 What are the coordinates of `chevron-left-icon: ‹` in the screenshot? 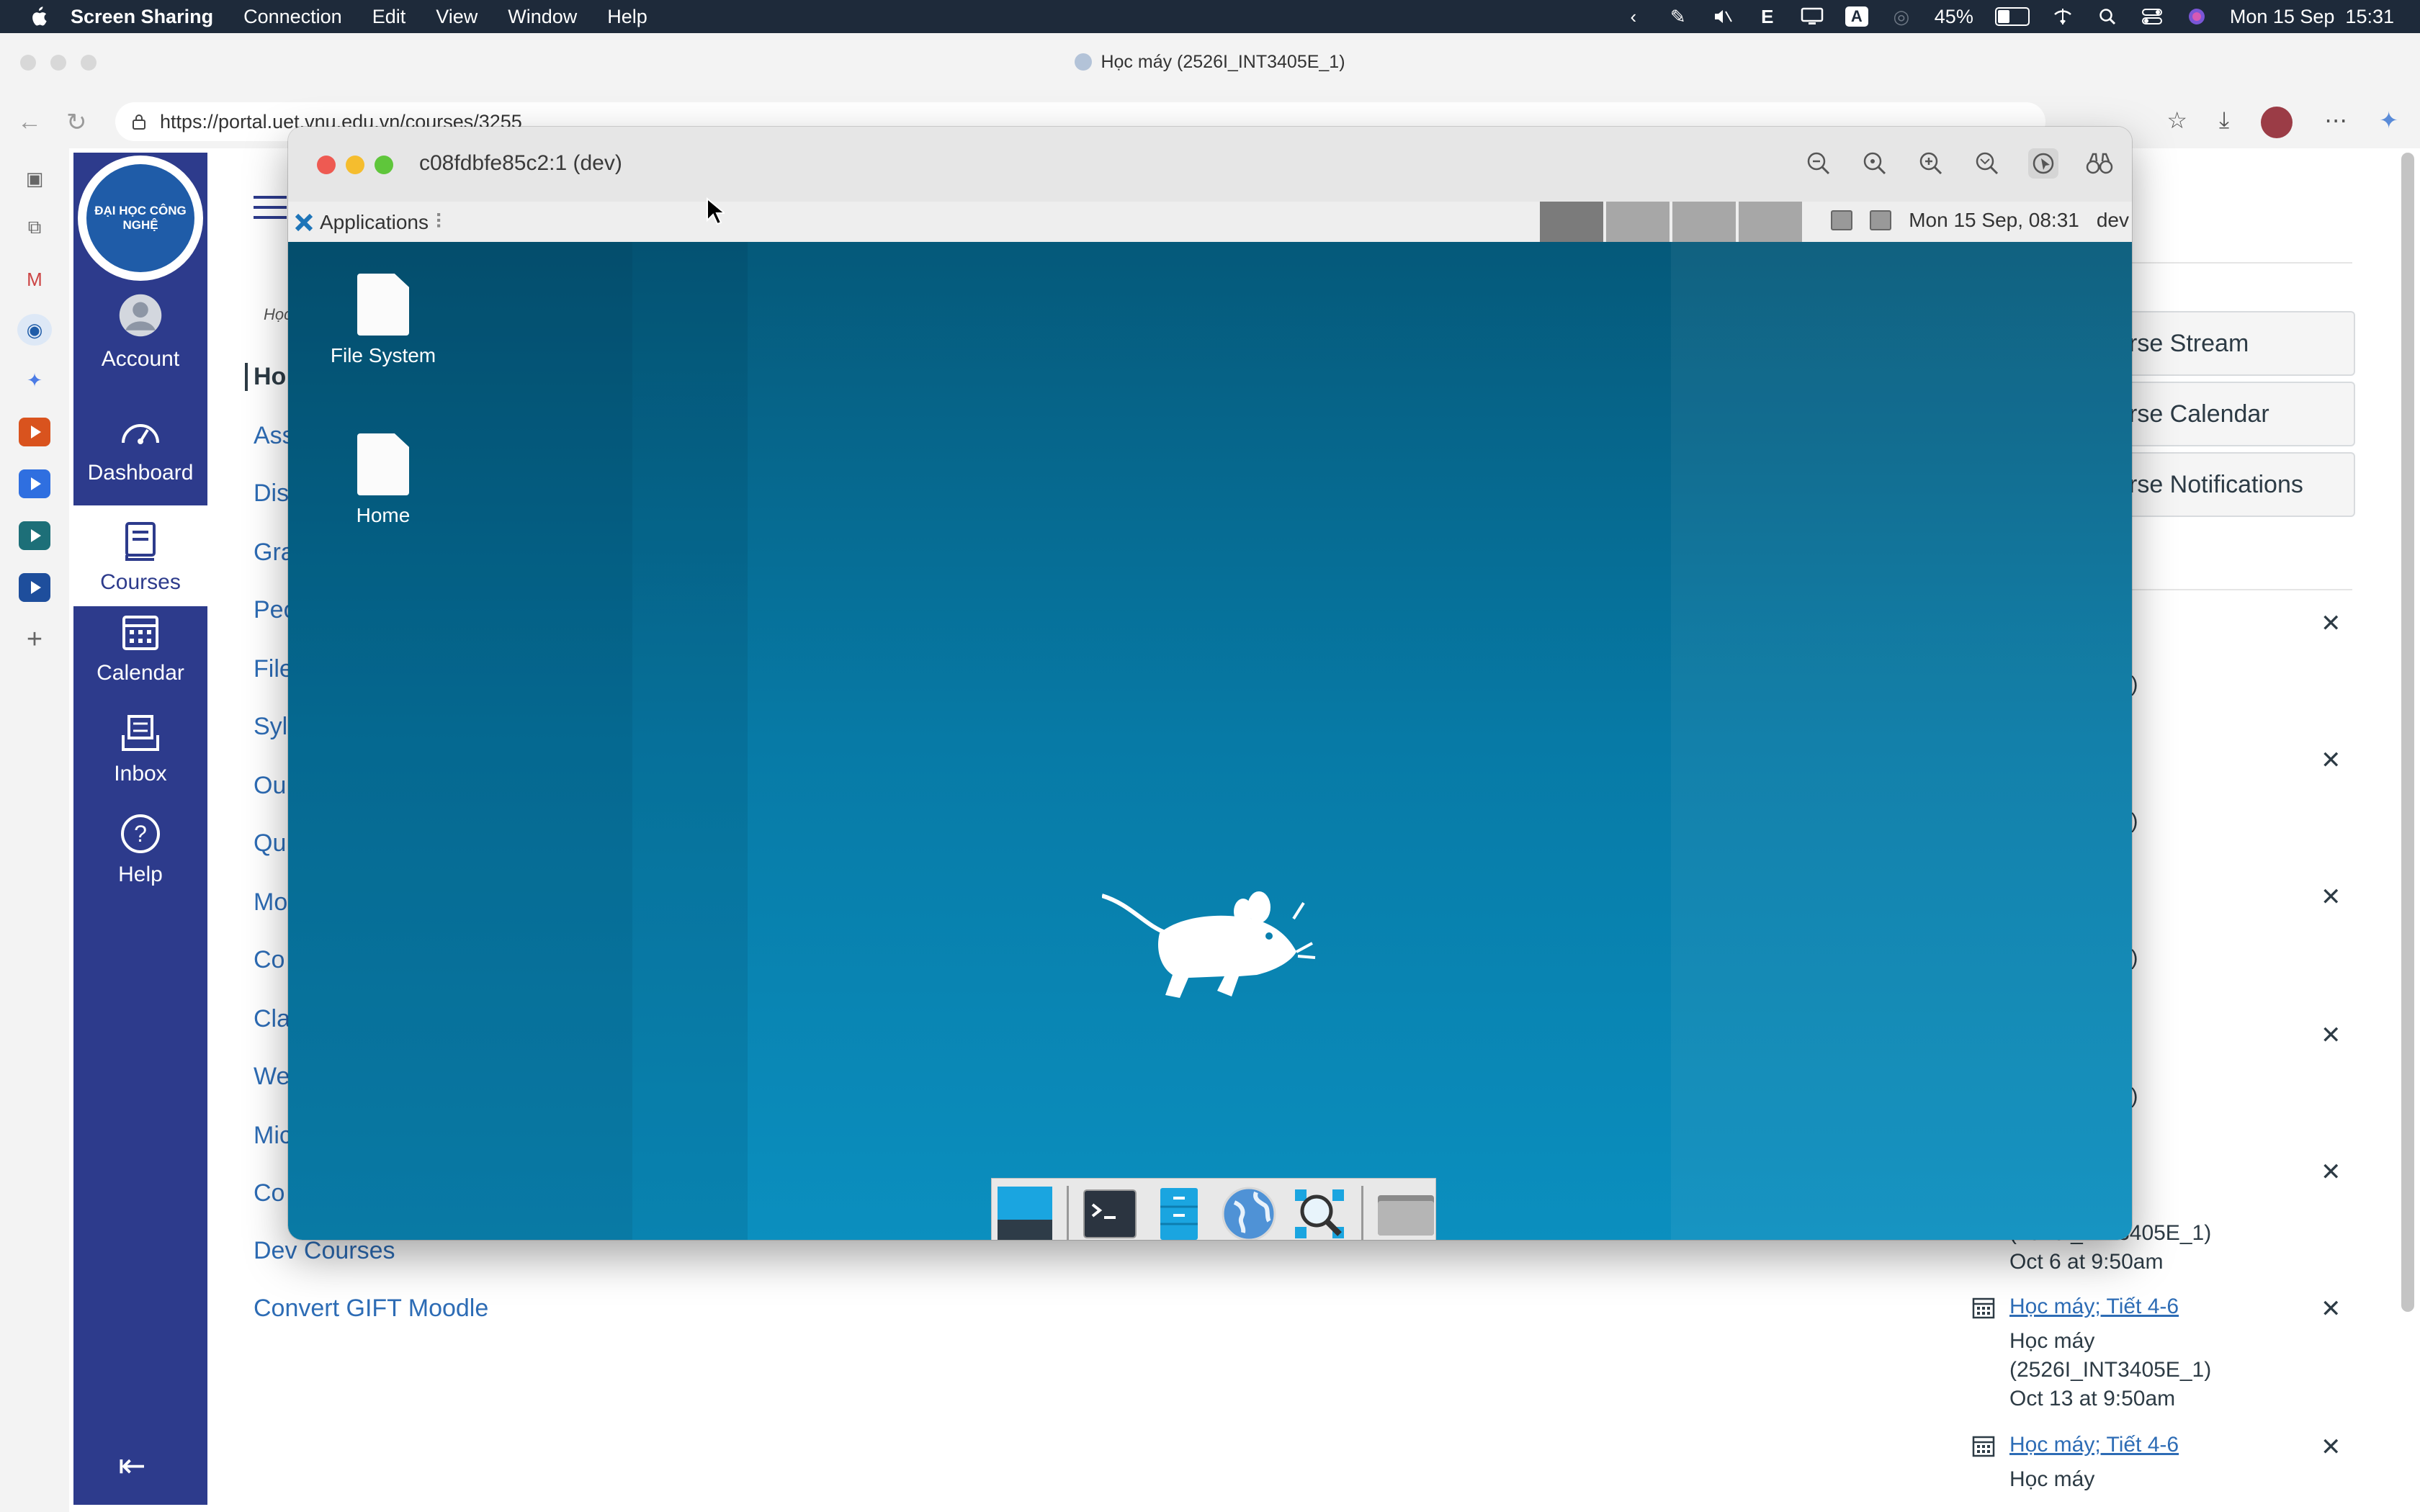 It's located at (1633, 16).